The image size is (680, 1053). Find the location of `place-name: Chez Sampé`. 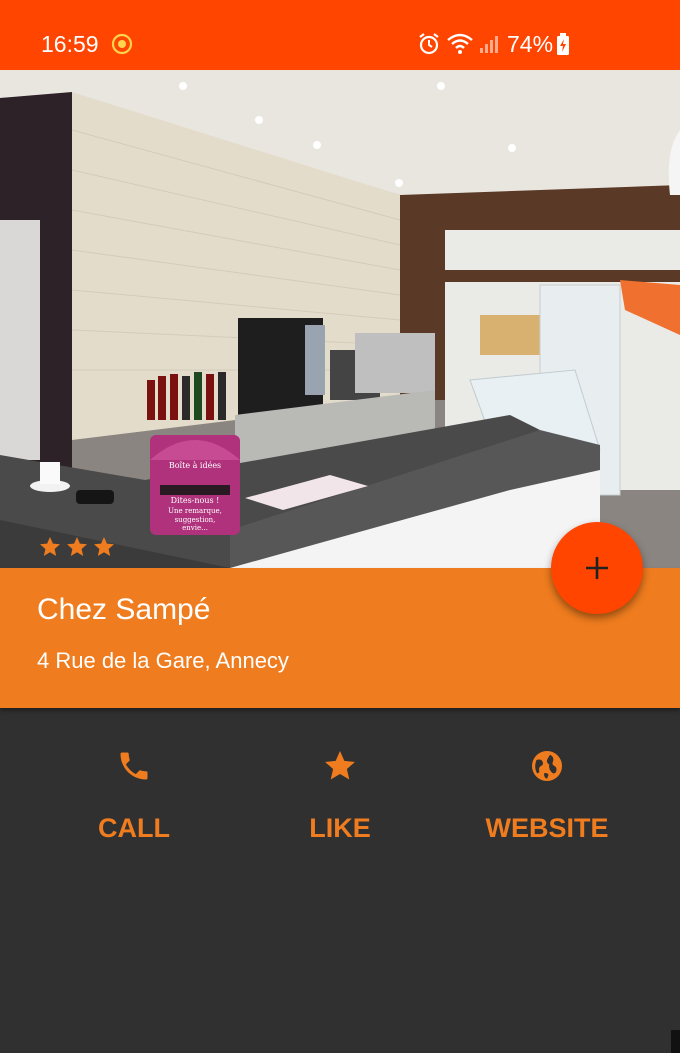

place-name: Chez Sampé is located at coordinates (124, 609).